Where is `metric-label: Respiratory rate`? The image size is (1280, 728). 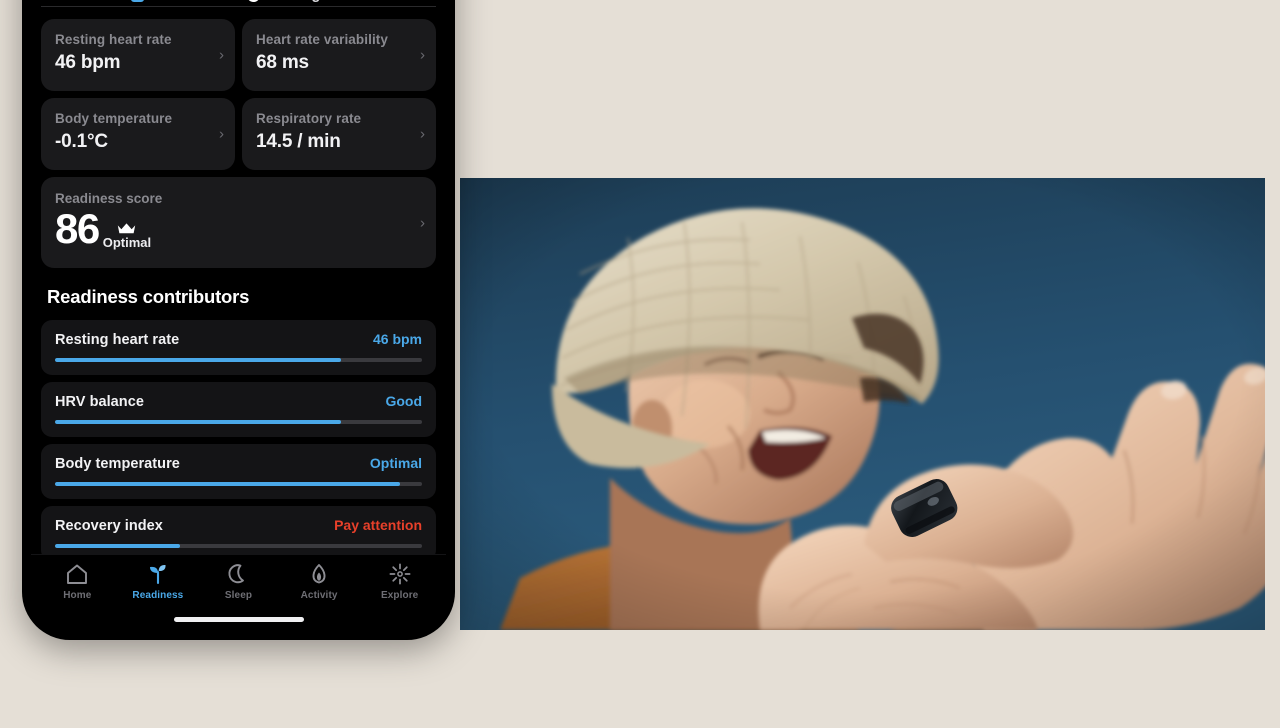 metric-label: Respiratory rate is located at coordinates (309, 118).